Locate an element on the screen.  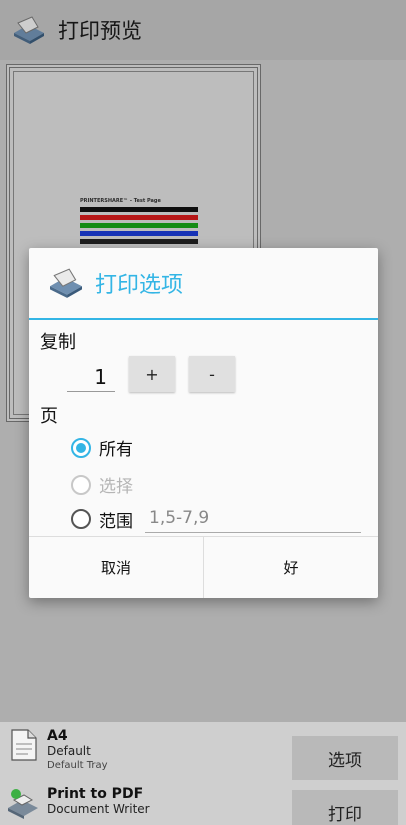
options-button: 选项 is located at coordinates (345, 758).